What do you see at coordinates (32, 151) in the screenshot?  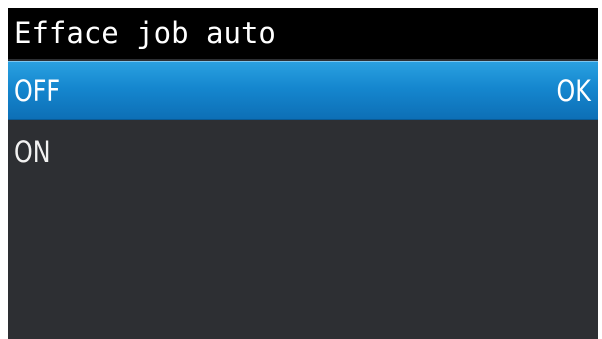 I see `menu-item-label: ON` at bounding box center [32, 151].